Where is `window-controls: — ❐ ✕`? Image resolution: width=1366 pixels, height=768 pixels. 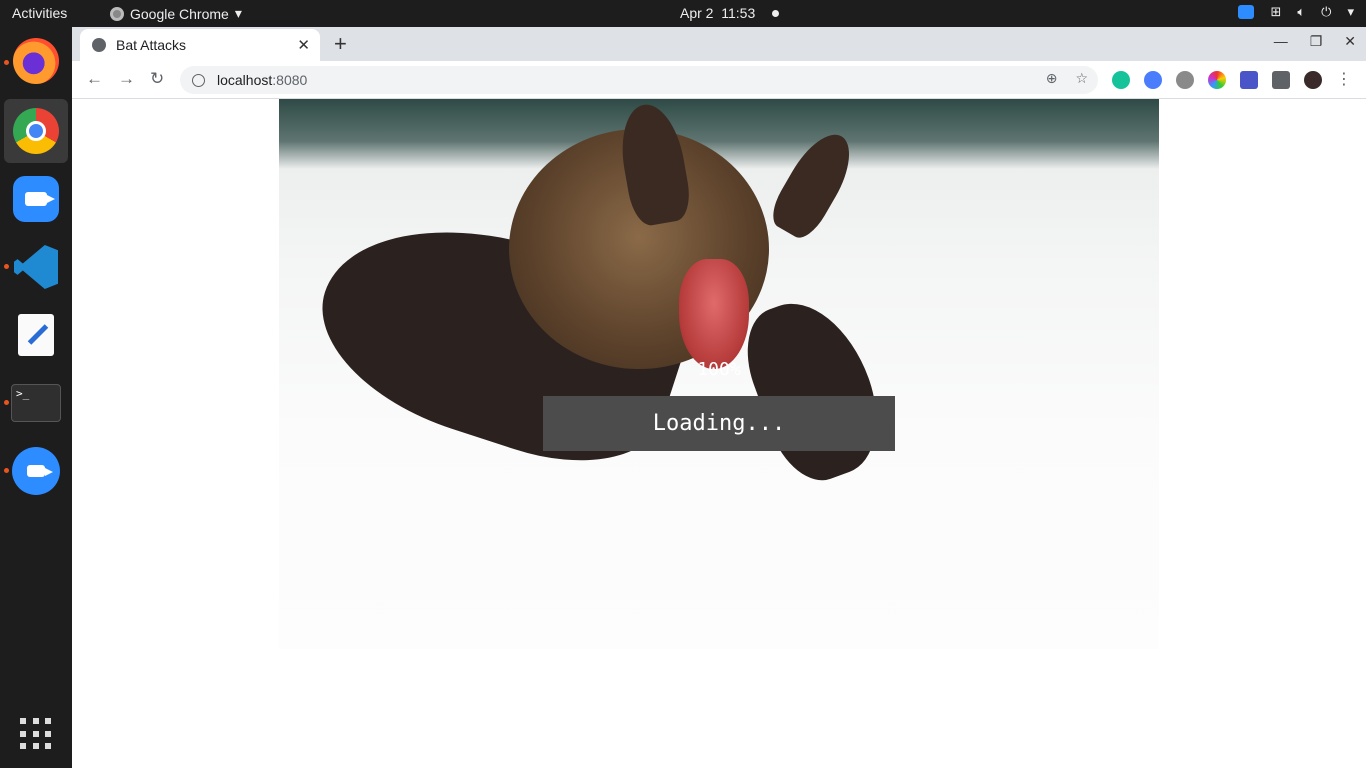 window-controls: — ❐ ✕ is located at coordinates (1315, 41).